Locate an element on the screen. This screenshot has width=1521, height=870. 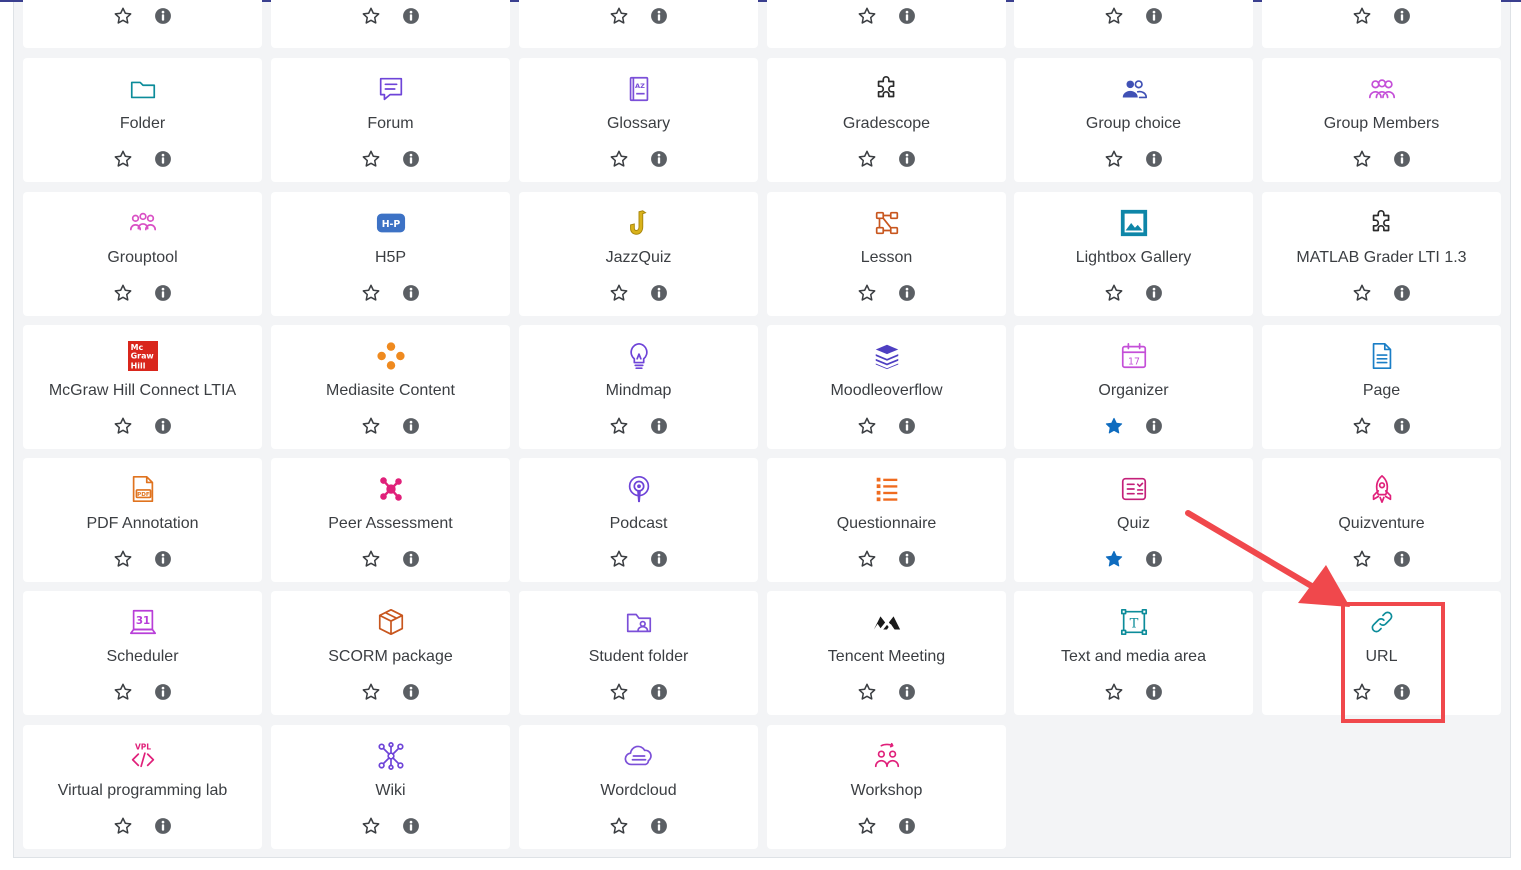
activity-card-jazzquiz: JazzQuiz is located at coordinates (638, 254).